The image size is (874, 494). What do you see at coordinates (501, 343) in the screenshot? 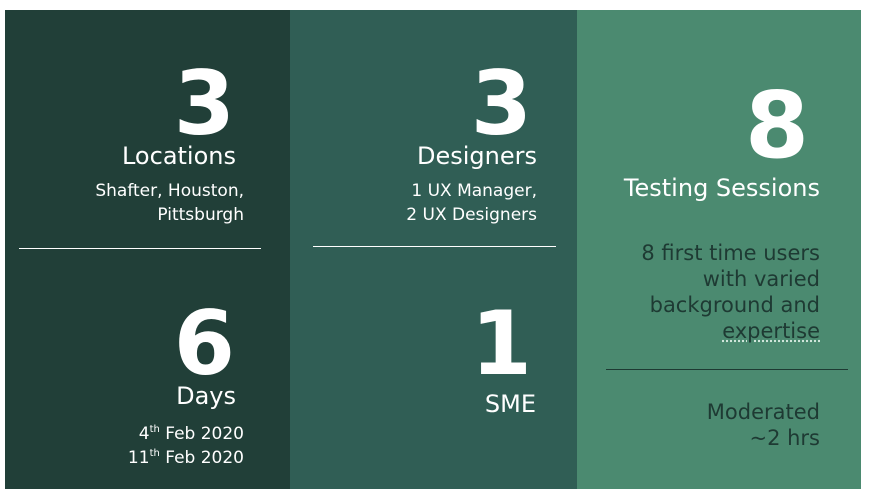
I see `sme-count: 1` at bounding box center [501, 343].